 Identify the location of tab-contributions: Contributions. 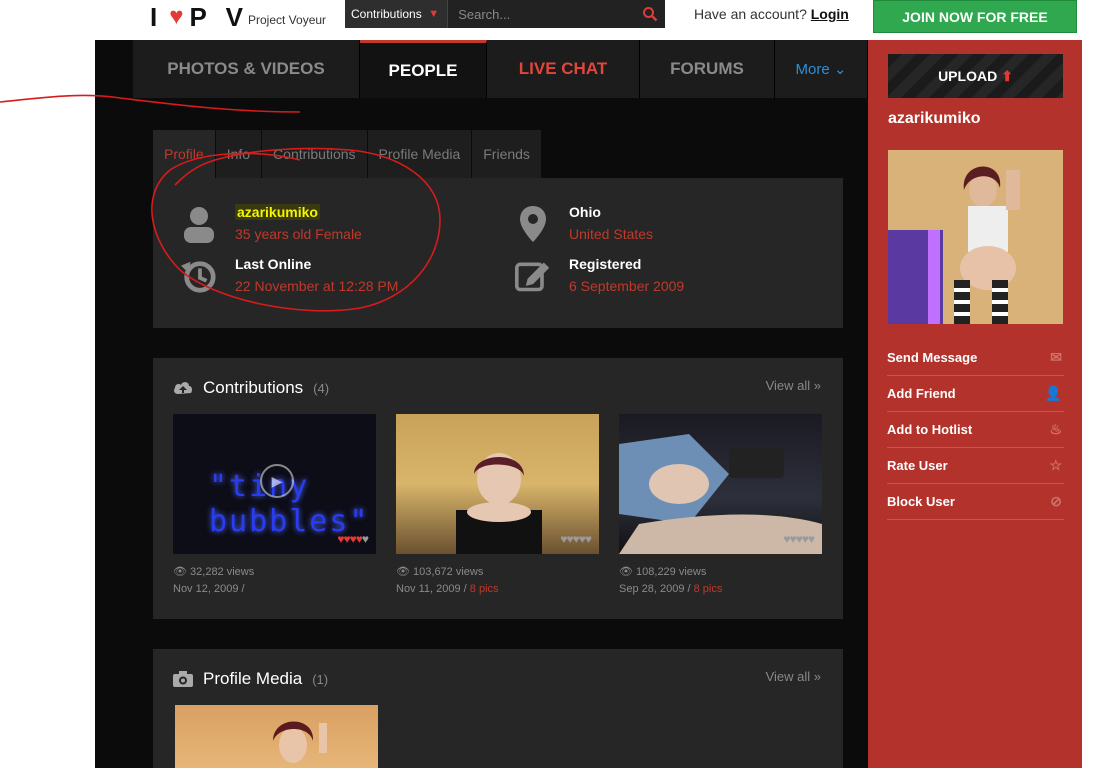
(315, 154).